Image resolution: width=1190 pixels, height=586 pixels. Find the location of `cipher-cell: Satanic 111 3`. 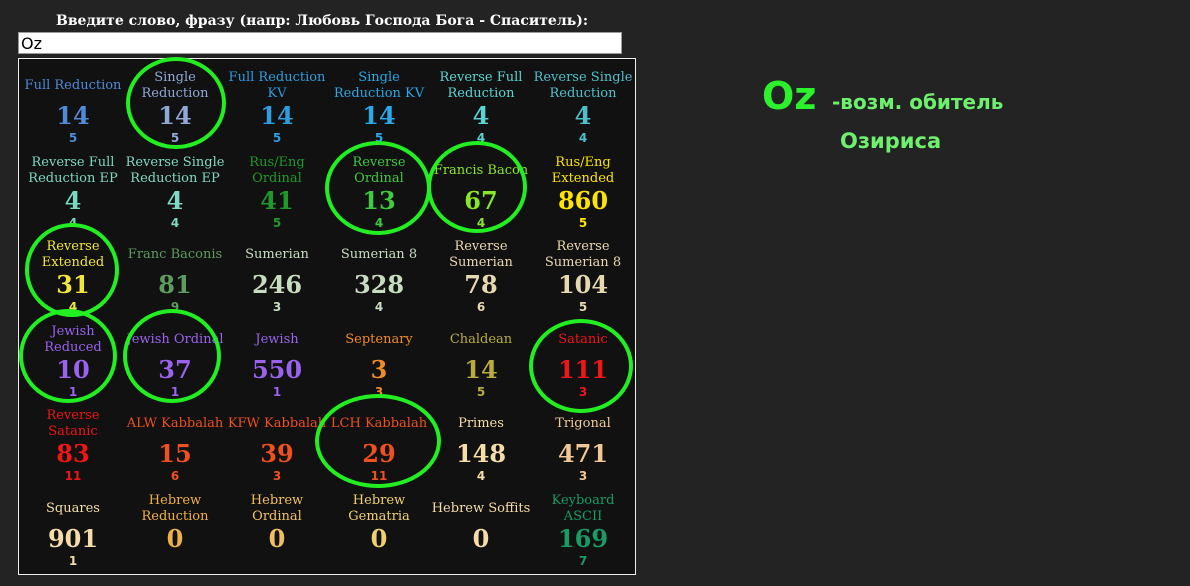

cipher-cell: Satanic 111 3 is located at coordinates (583, 358).